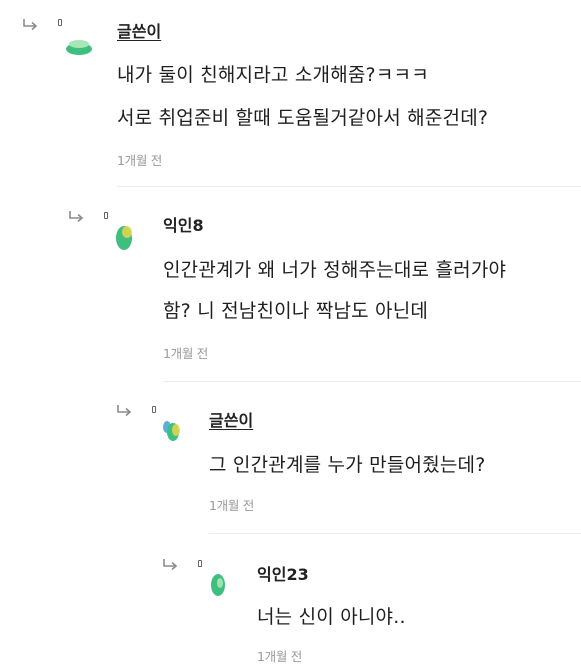 The height and width of the screenshot is (665, 581). What do you see at coordinates (283, 573) in the screenshot?
I see `comment-author: 익인23` at bounding box center [283, 573].